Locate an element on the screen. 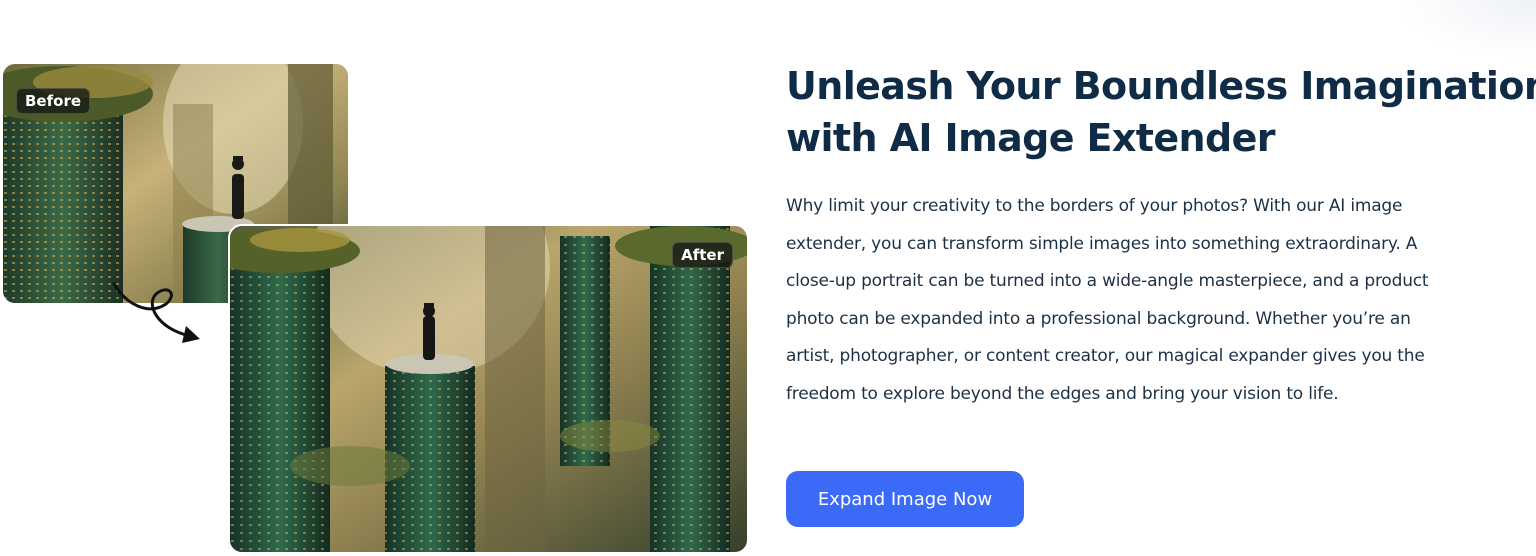  after-tag: After is located at coordinates (702, 255).